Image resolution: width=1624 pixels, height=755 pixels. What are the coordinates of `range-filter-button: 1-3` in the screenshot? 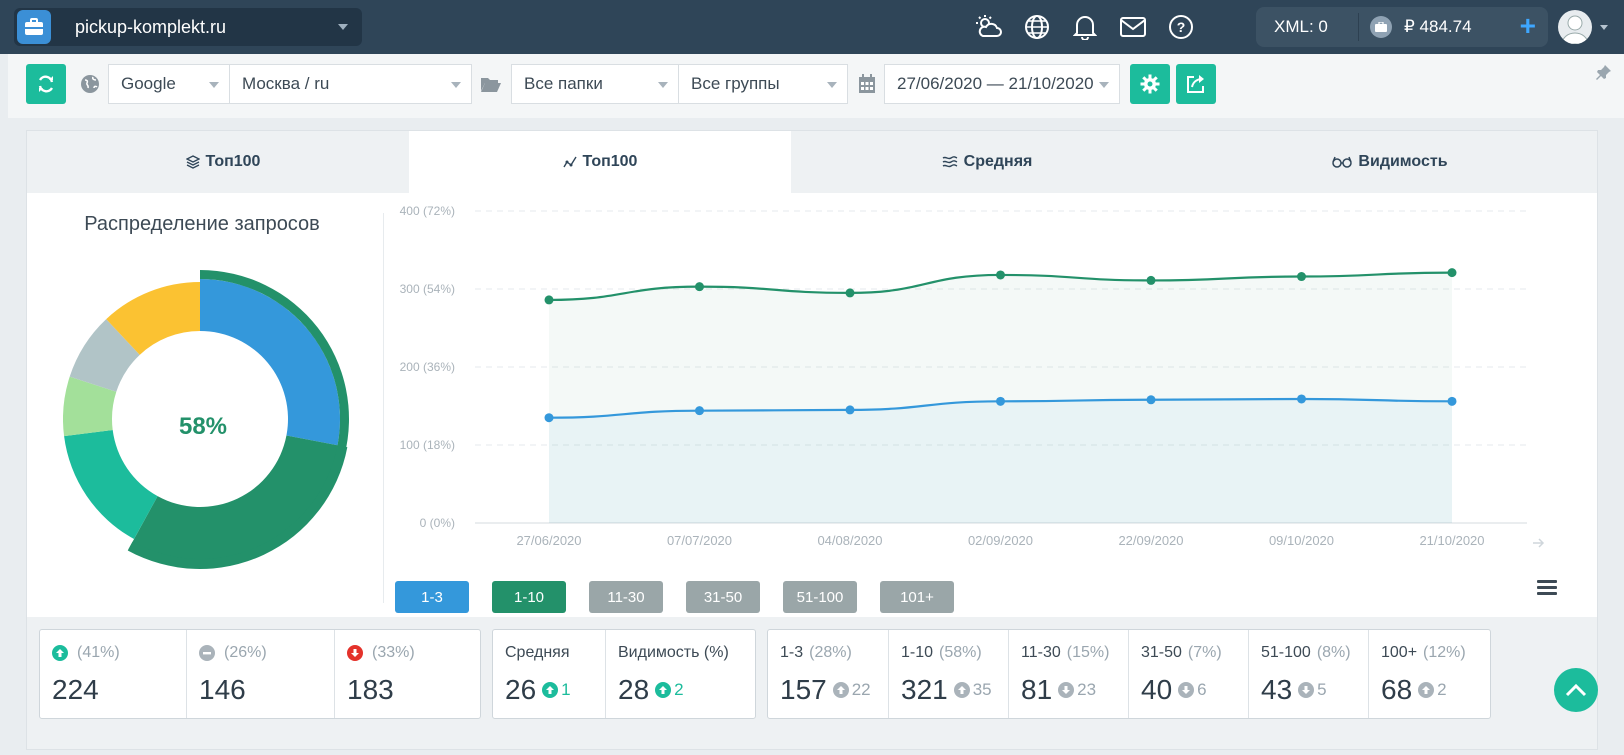 It's located at (432, 597).